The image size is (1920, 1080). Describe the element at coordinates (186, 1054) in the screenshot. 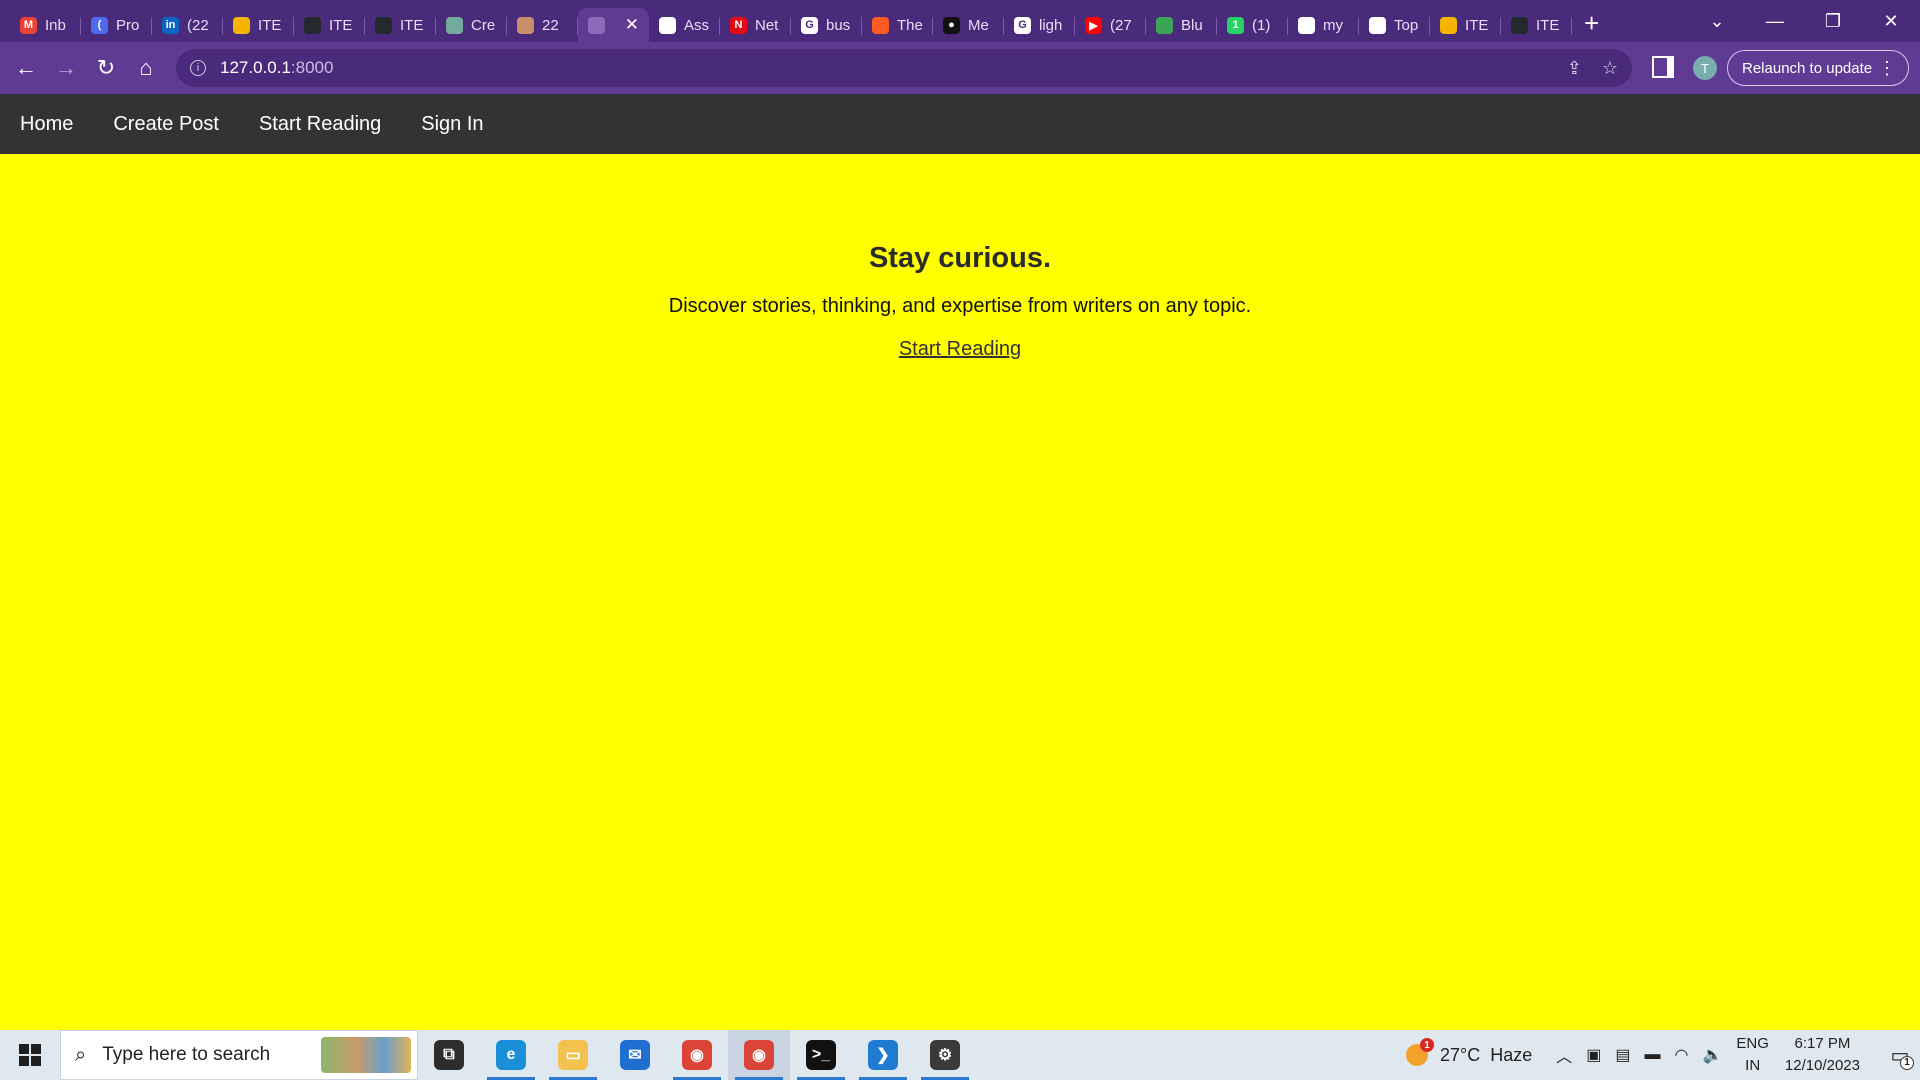

I see `search-placeholder: Type here to search` at that location.